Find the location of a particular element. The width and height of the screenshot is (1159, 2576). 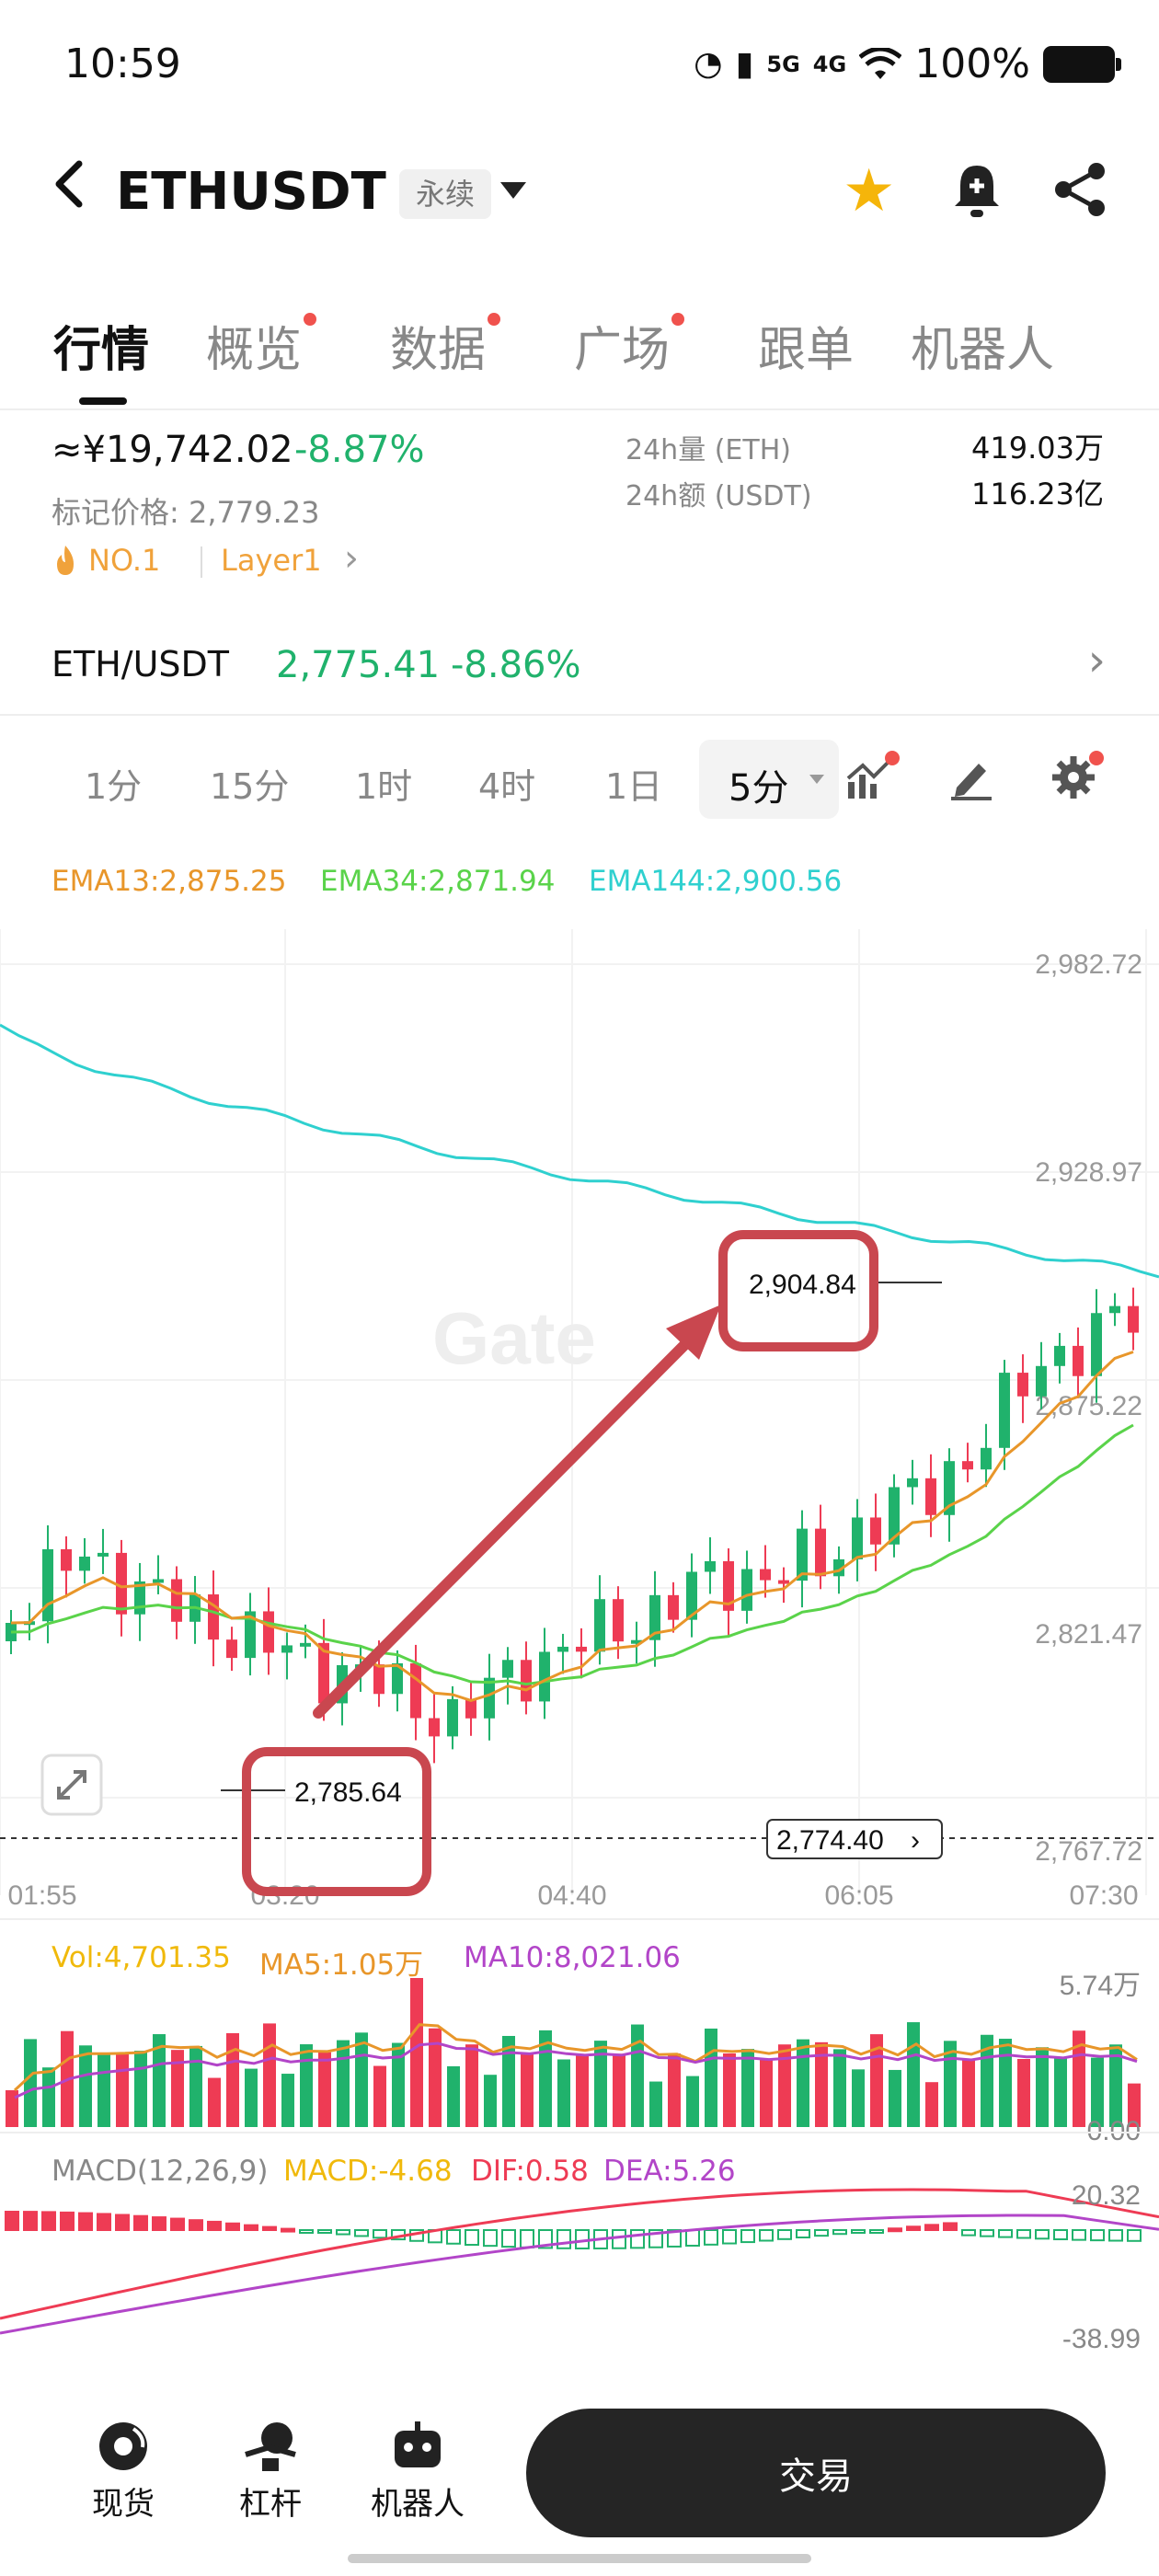

tab-data: 数据 is located at coordinates (445, 345).